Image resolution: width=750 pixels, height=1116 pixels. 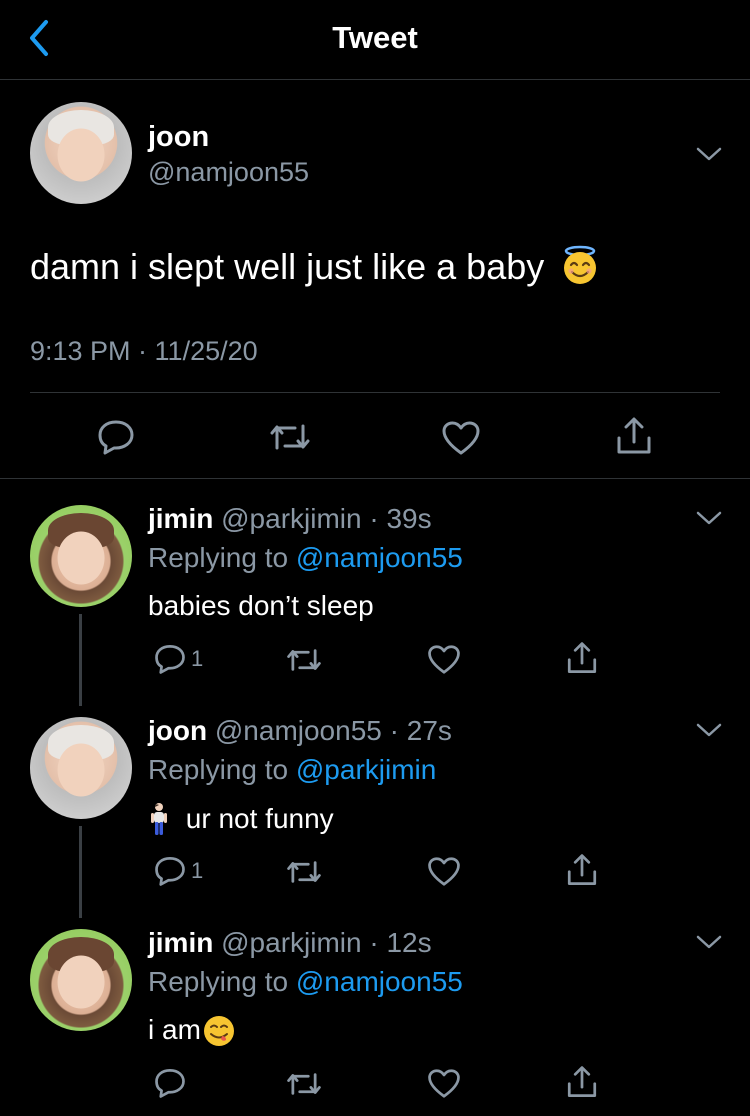 I want to click on relative-time: · 27s, so click(x=420, y=730).